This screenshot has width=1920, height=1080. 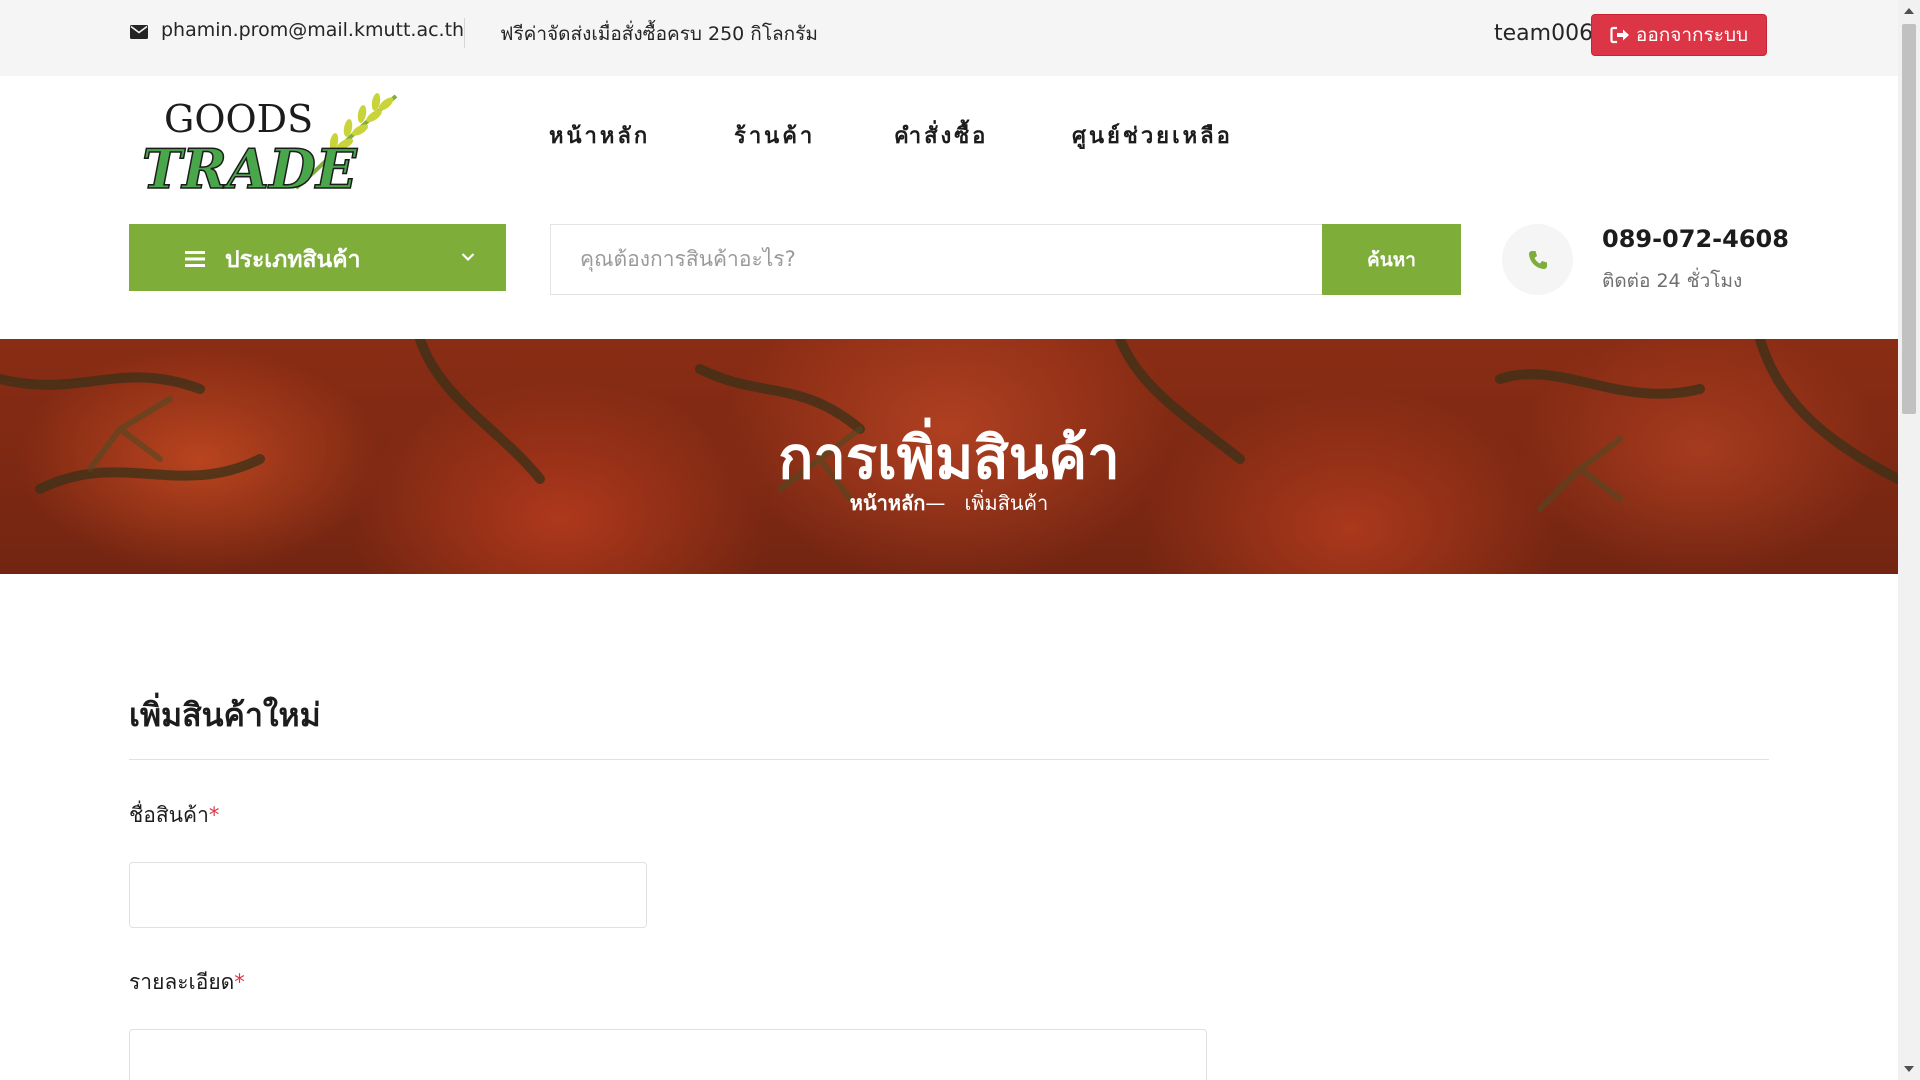 I want to click on description-label: รายละเอียด*, so click(x=187, y=982).